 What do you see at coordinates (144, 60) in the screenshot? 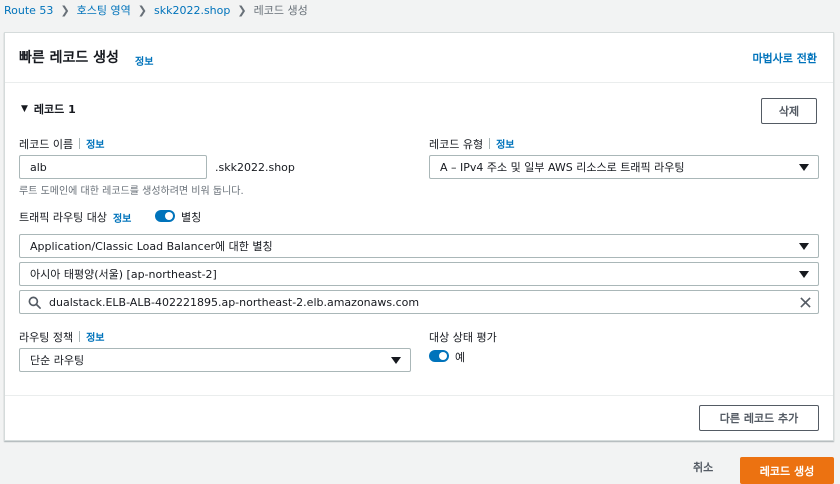
I see `panel-info-link: 정보` at bounding box center [144, 60].